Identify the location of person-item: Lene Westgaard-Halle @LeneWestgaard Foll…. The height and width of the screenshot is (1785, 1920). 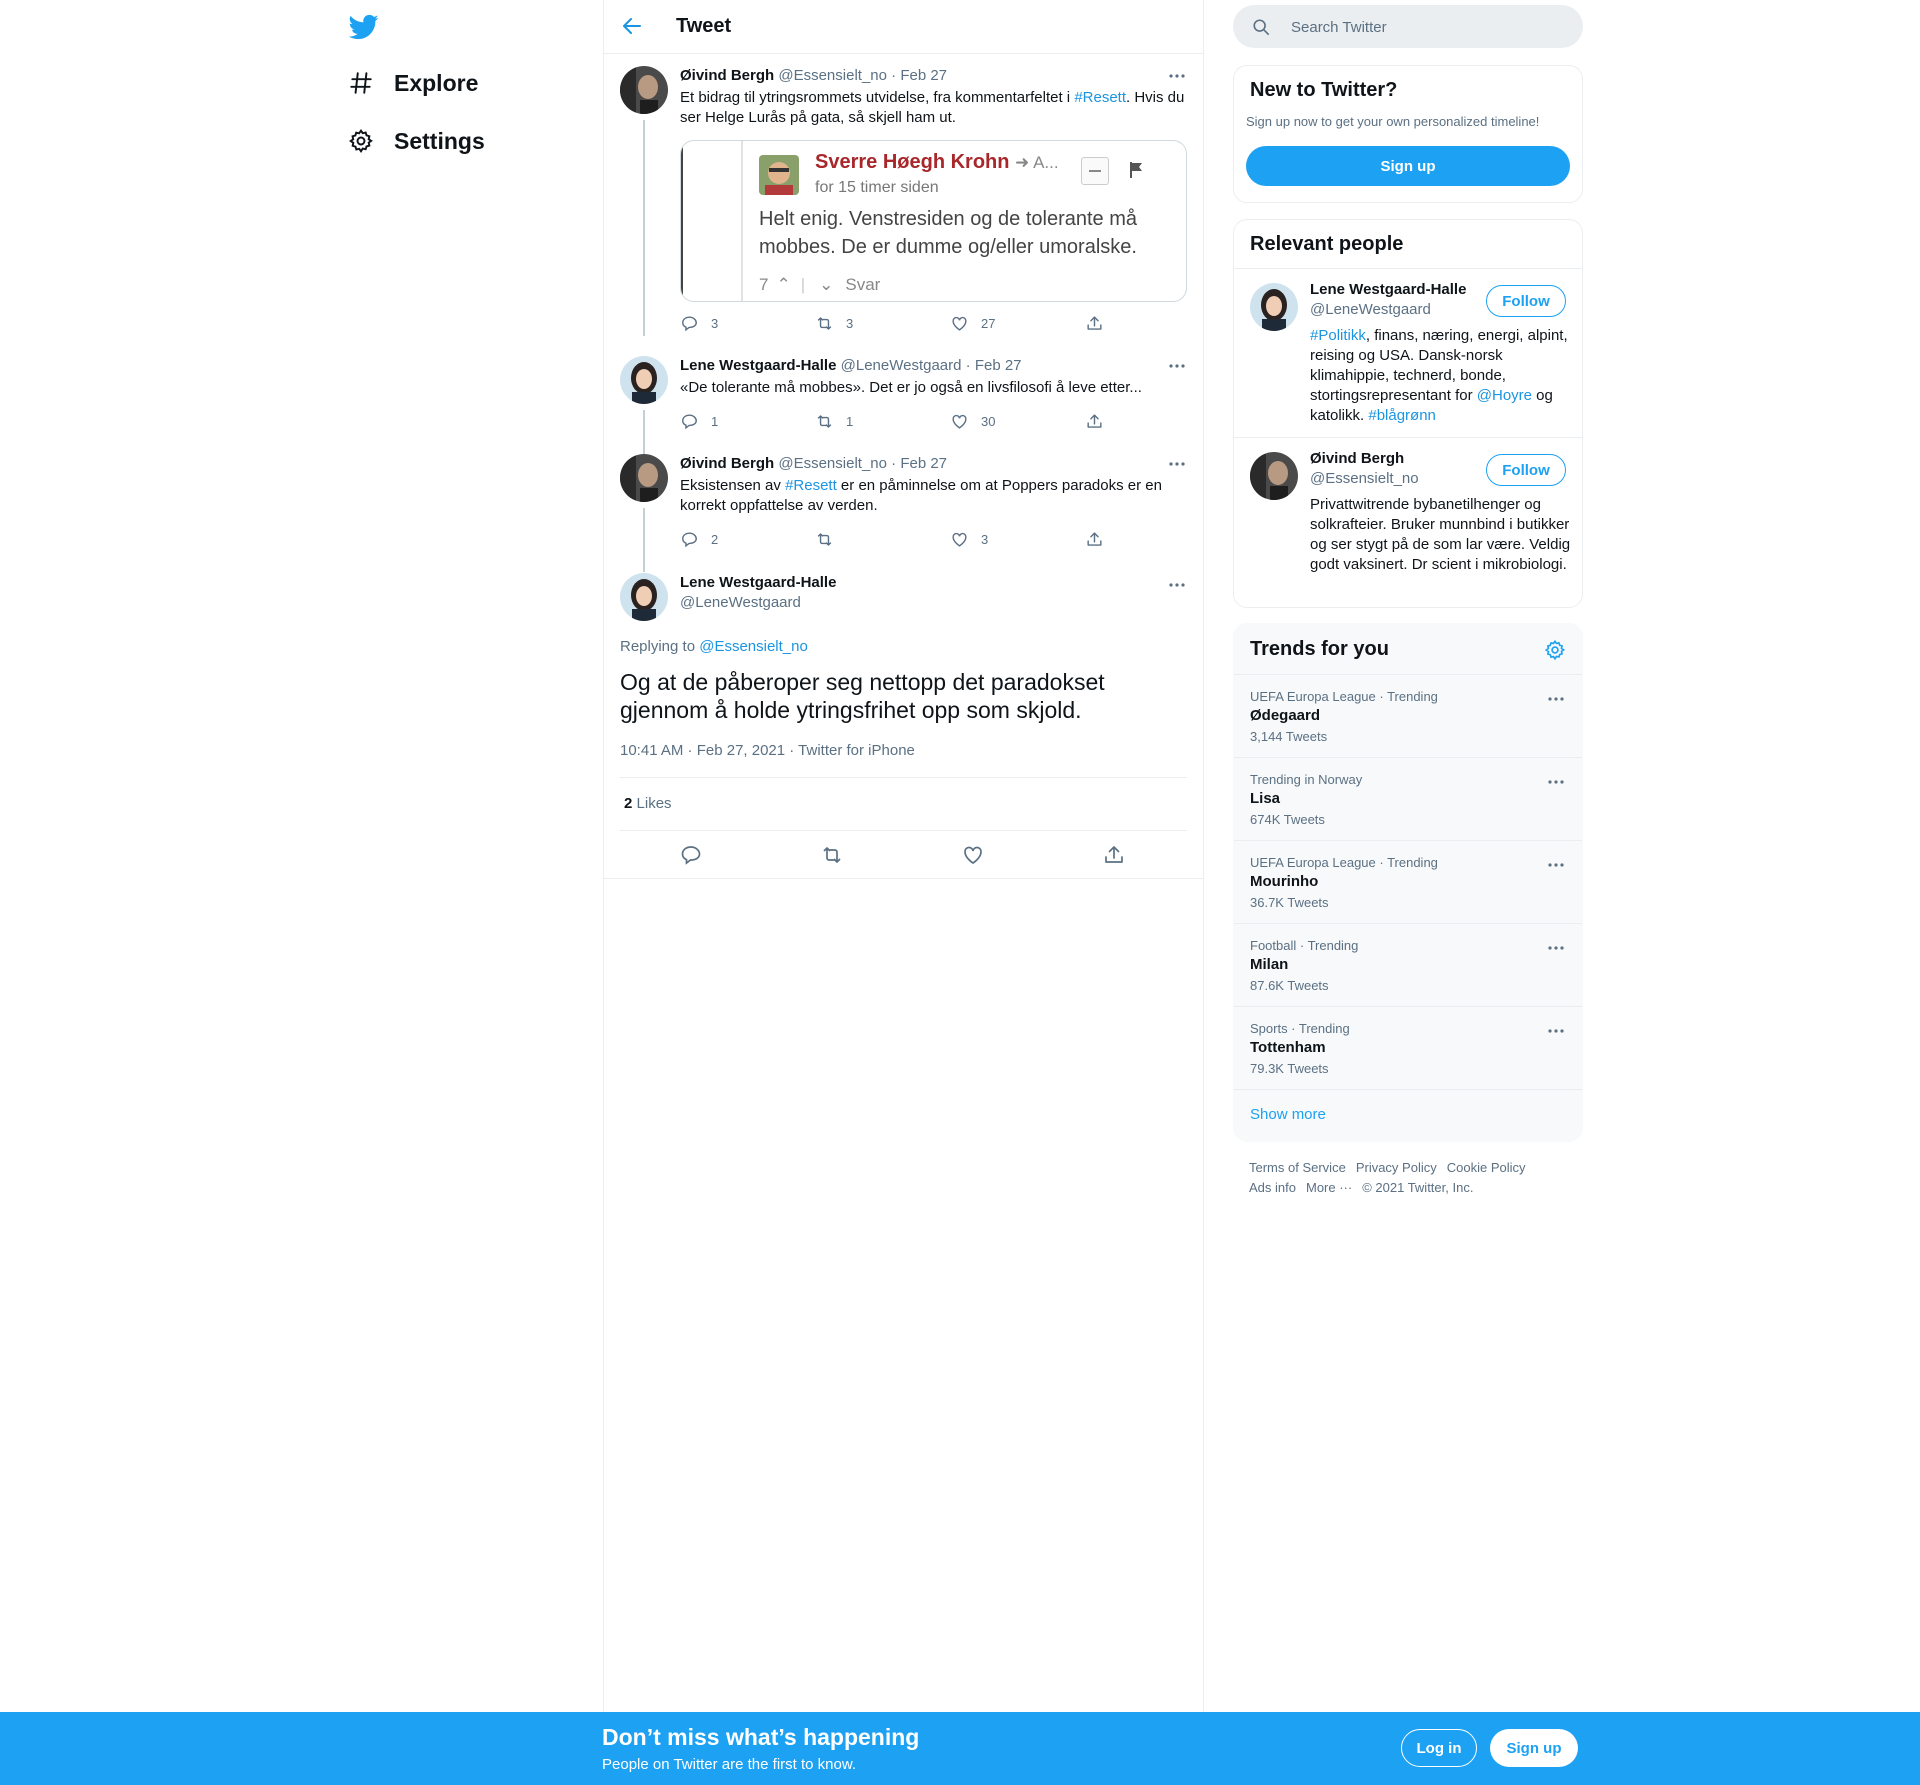
(1408, 352).